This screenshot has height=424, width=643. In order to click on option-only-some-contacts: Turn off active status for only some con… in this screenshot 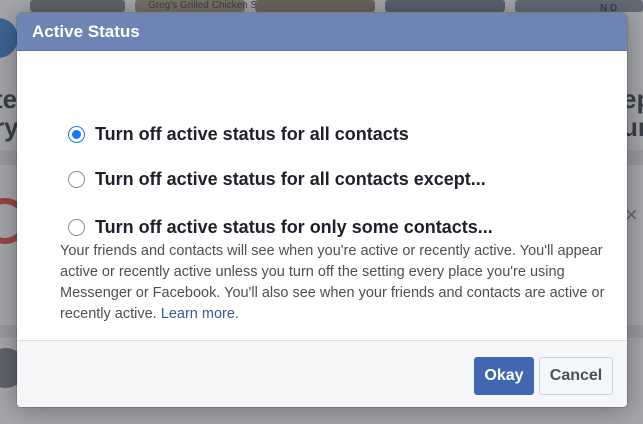, I will do `click(280, 227)`.